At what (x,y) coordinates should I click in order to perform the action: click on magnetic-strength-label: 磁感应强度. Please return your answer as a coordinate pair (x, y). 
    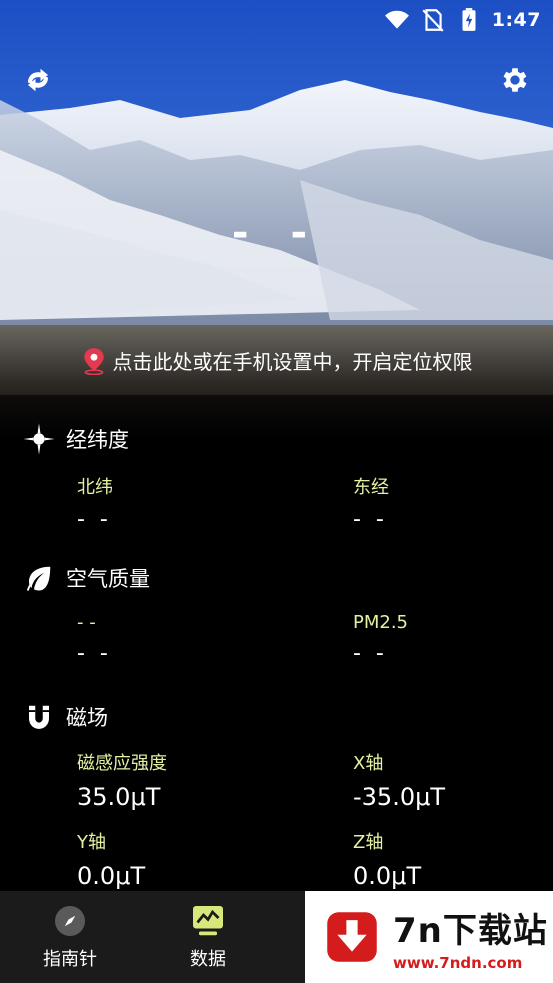
    Looking at the image, I should click on (122, 763).